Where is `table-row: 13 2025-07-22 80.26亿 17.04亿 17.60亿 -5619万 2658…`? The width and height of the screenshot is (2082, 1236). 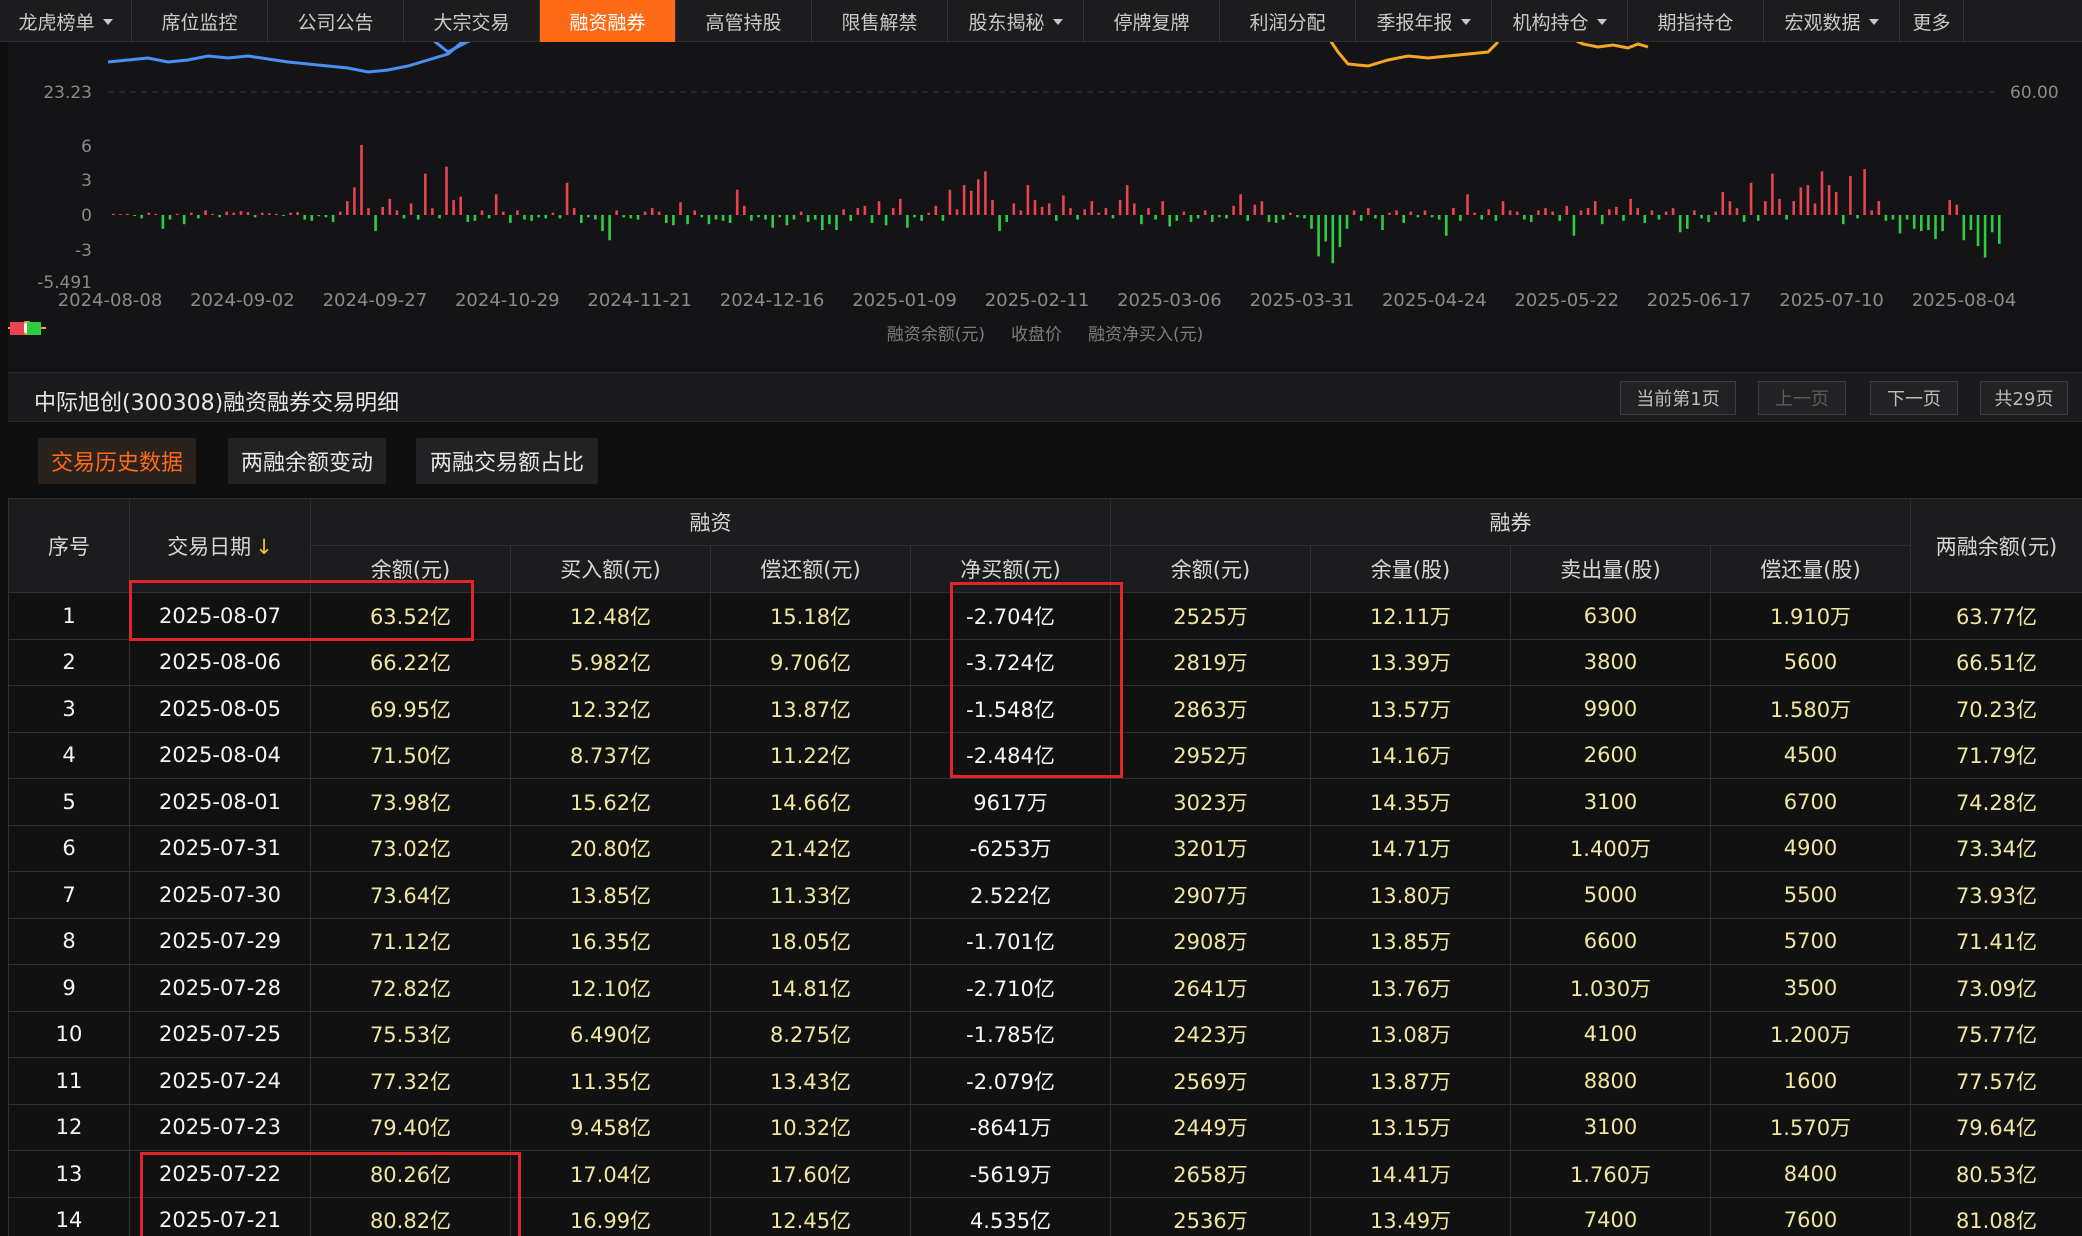 table-row: 13 2025-07-22 80.26亿 17.04亿 17.60亿 -5619万 2658… is located at coordinates (1045, 1174).